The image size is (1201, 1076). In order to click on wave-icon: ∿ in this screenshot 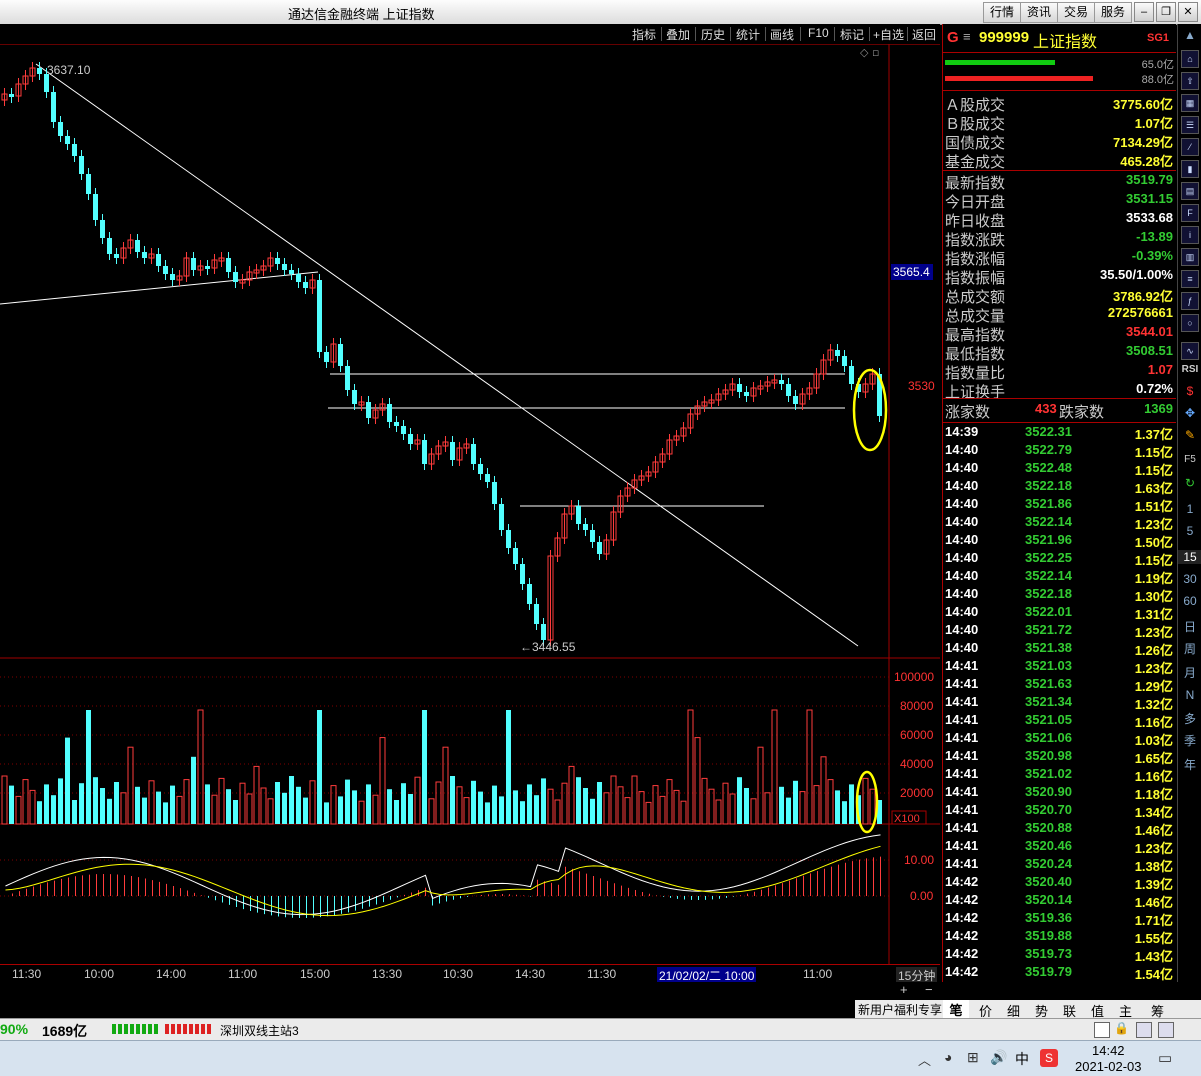, I will do `click(1190, 351)`.